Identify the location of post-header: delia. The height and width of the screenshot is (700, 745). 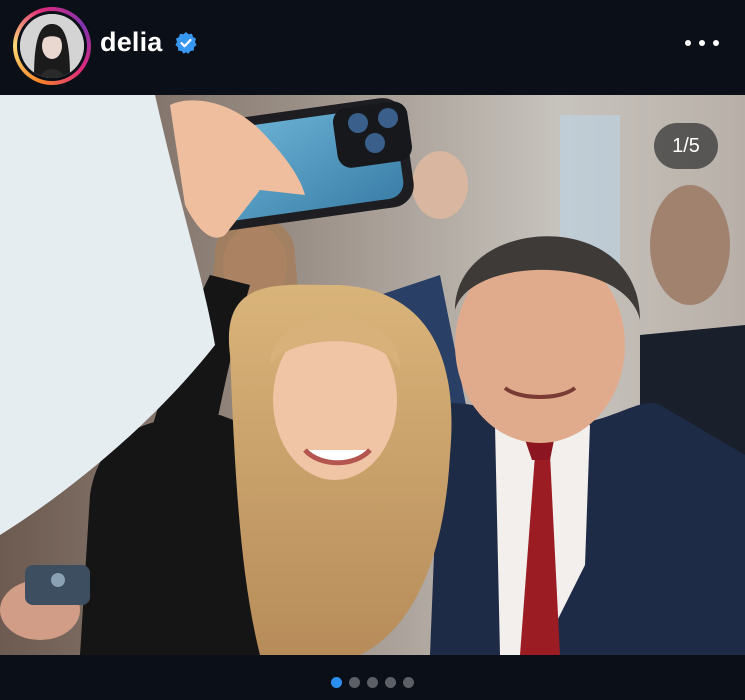
(372, 47).